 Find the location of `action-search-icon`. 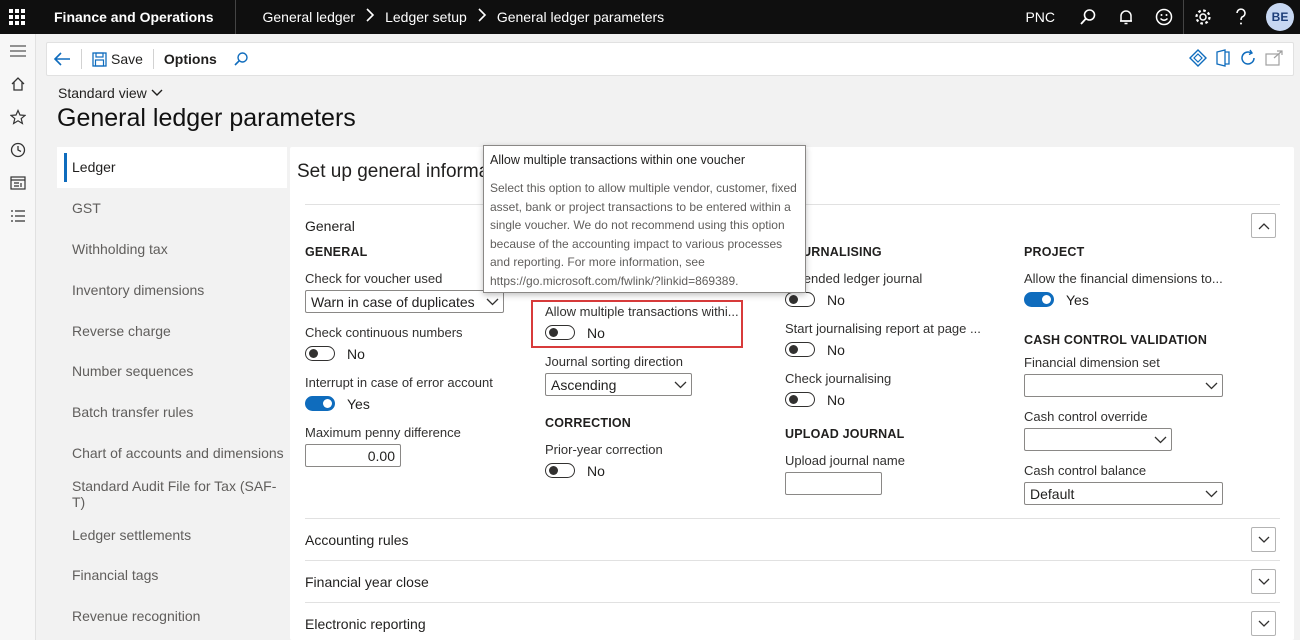

action-search-icon is located at coordinates (241, 59).